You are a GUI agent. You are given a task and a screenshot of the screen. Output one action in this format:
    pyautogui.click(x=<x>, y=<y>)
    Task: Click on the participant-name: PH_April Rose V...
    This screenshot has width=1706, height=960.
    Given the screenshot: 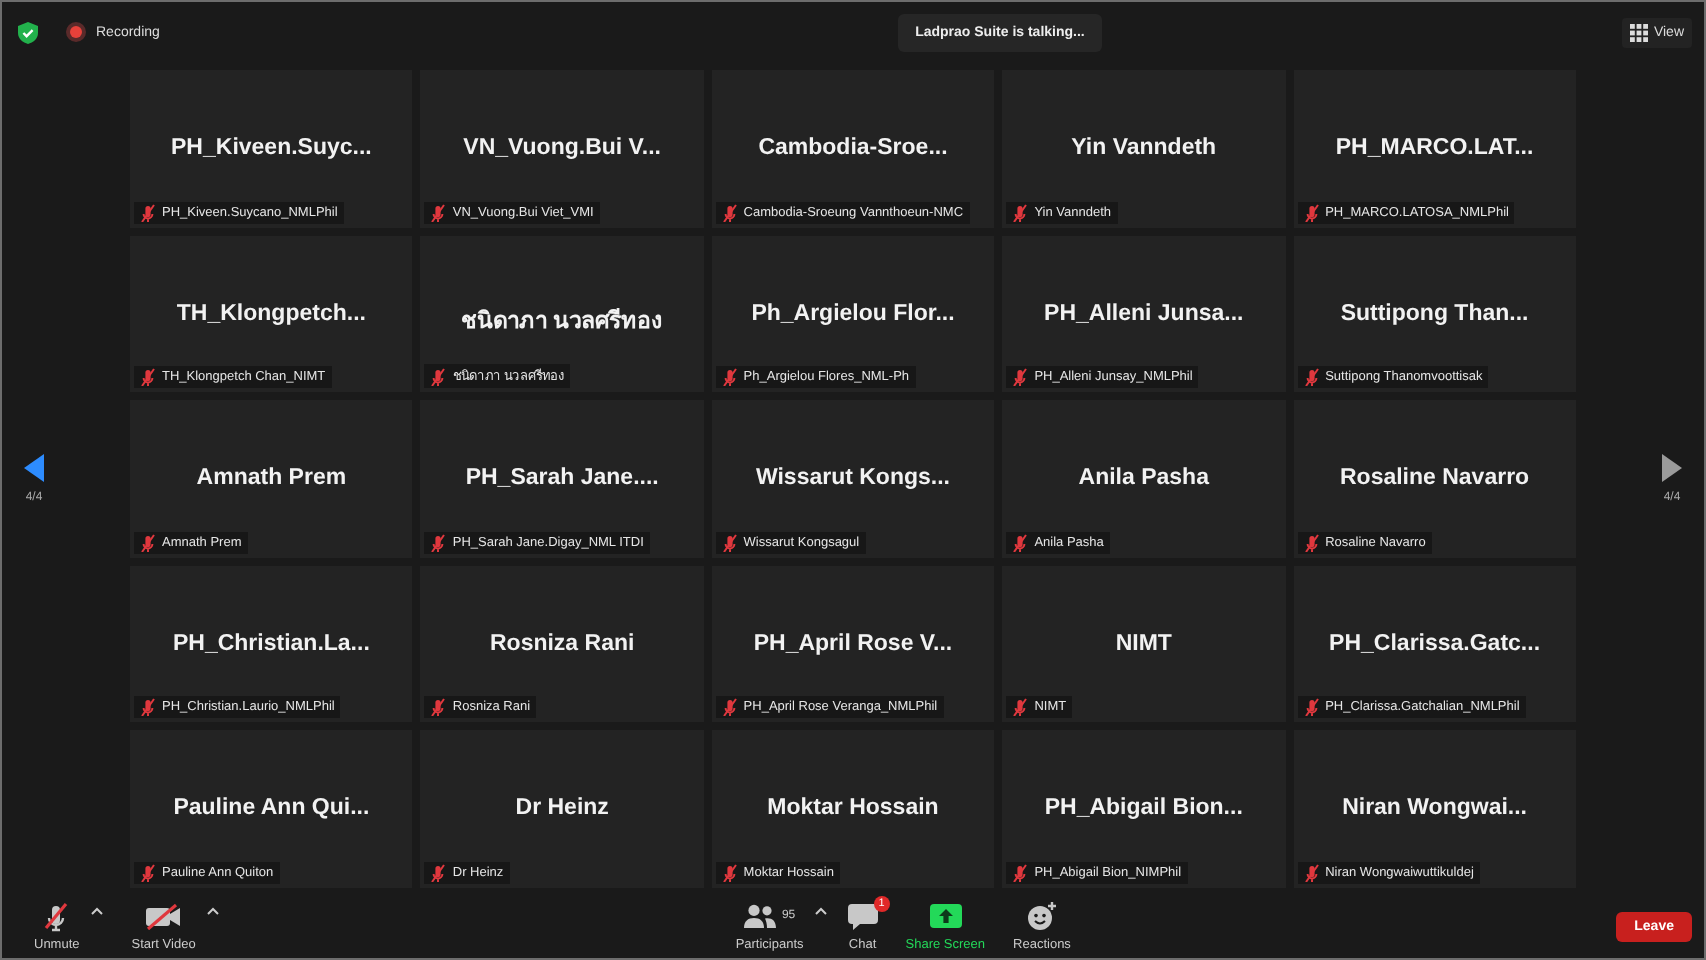 What is the action you would take?
    pyautogui.click(x=853, y=643)
    